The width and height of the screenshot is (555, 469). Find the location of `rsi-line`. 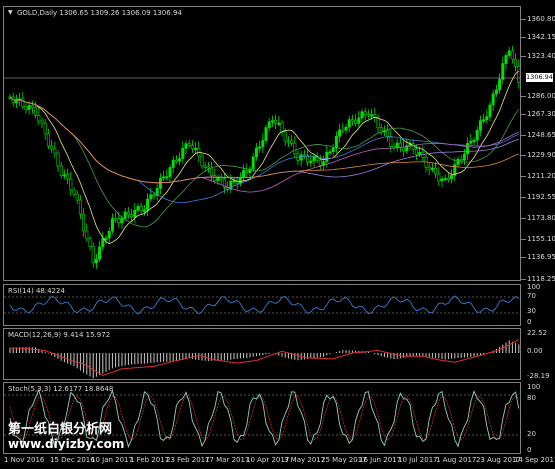

rsi-line is located at coordinates (264, 305).